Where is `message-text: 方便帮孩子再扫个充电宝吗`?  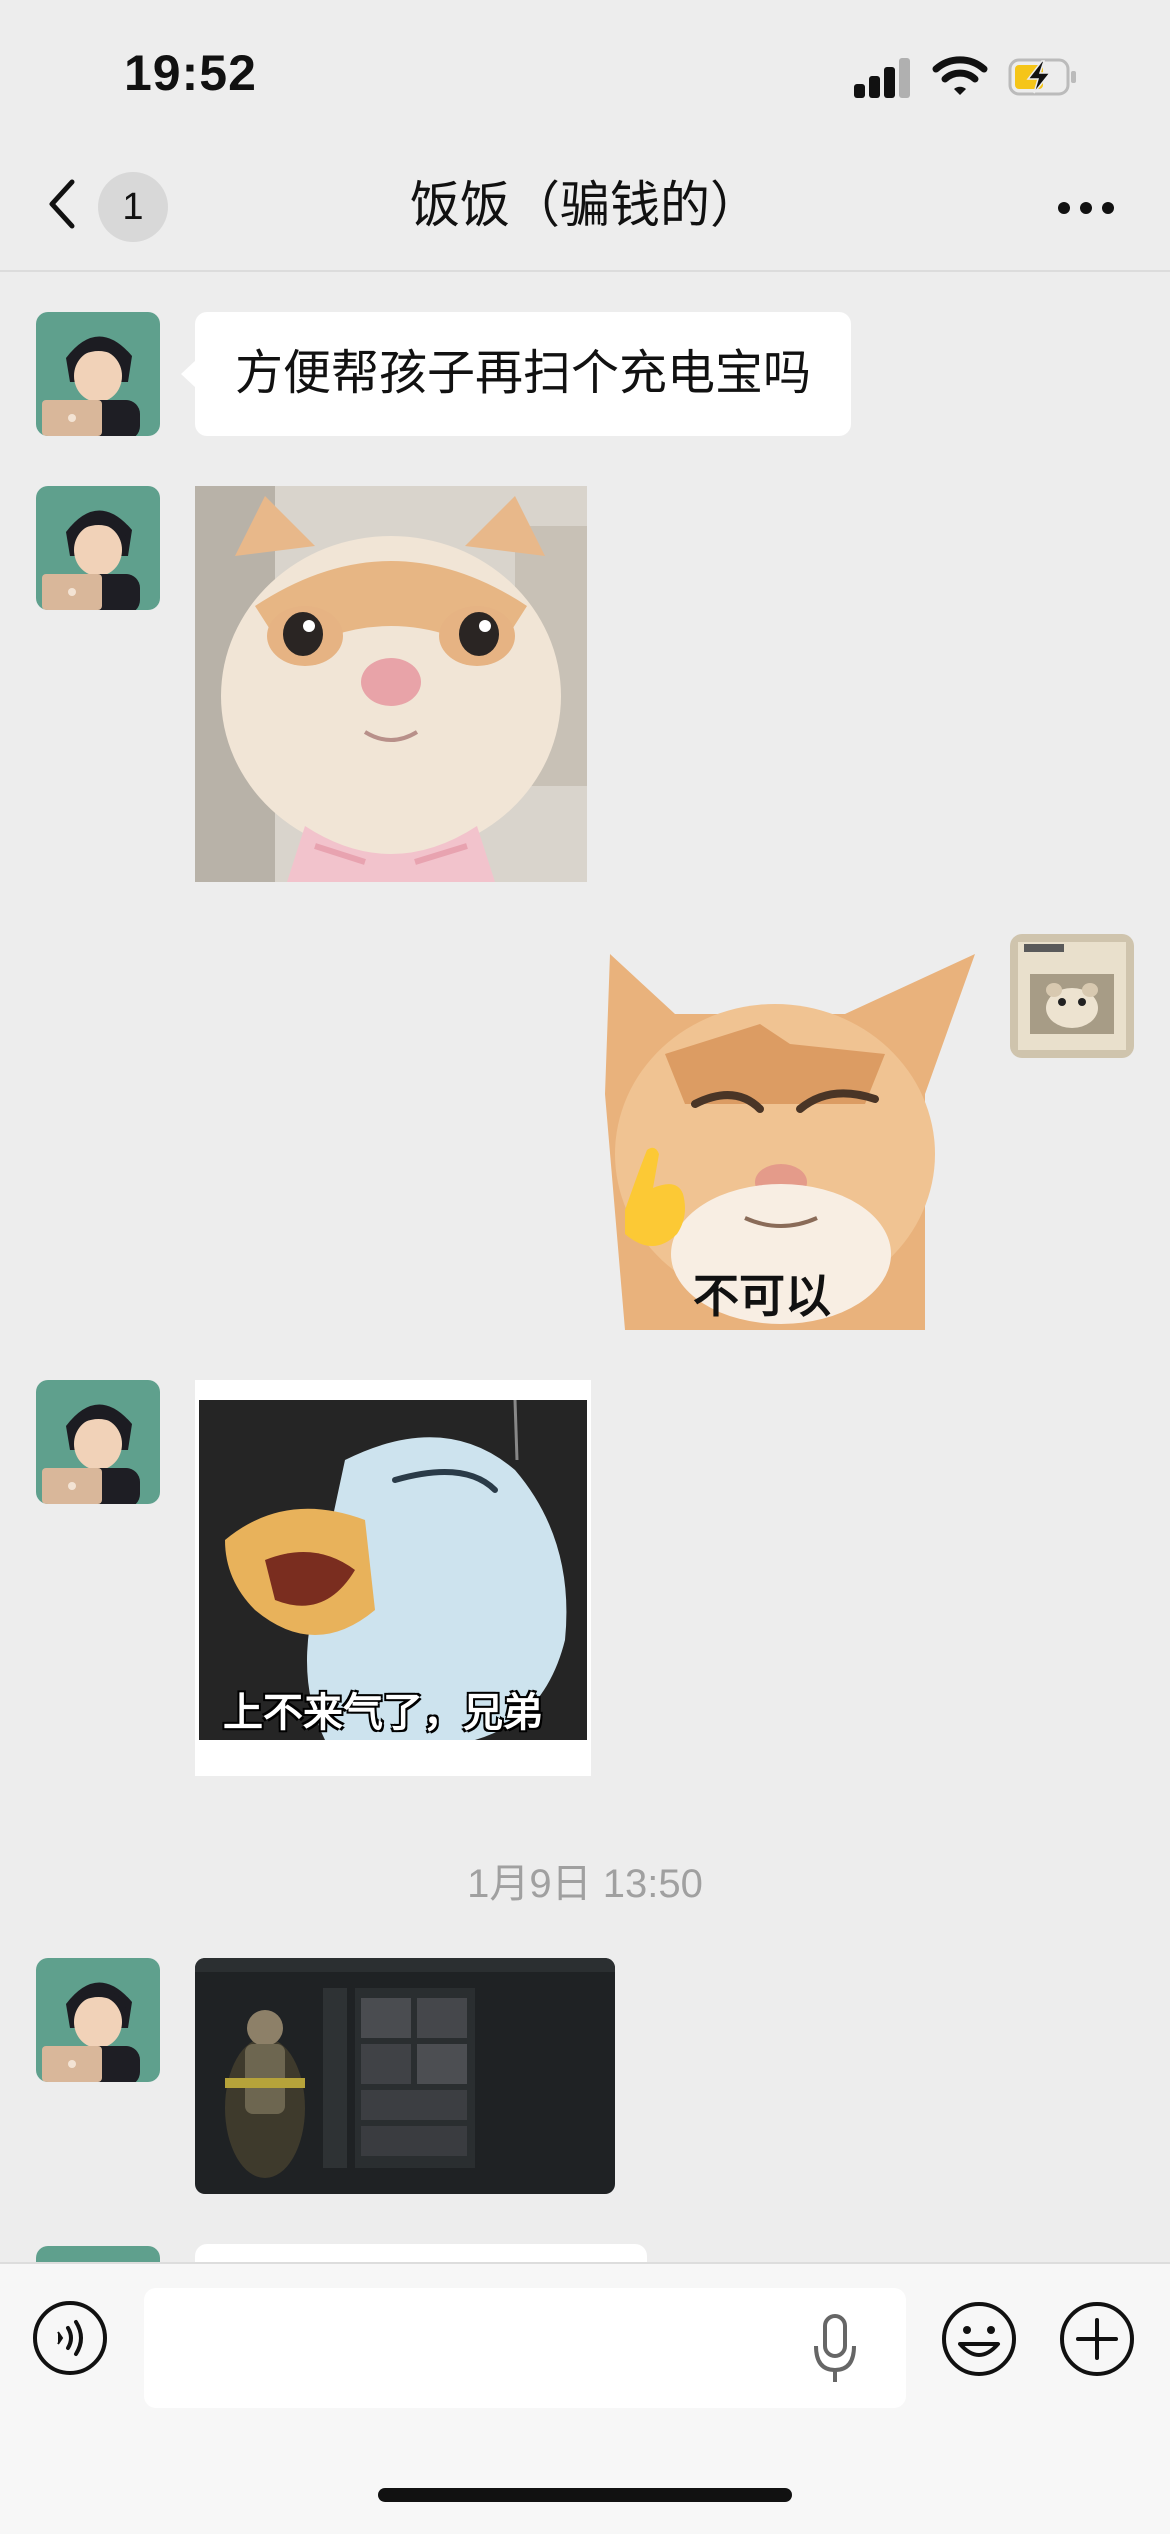
message-text: 方便帮孩子再扫个充电宝吗 is located at coordinates (523, 373).